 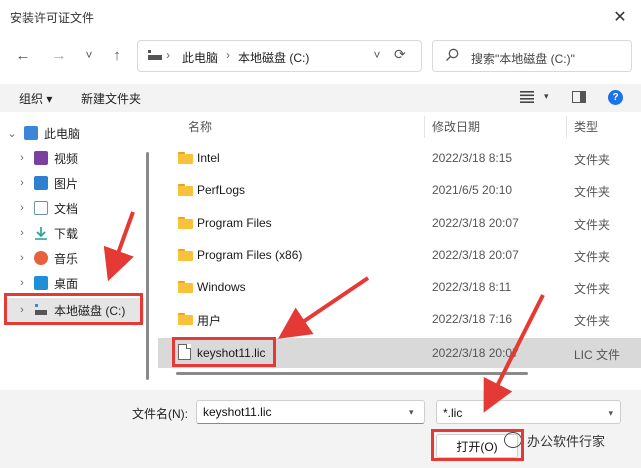 I want to click on column-header-date: 修改日期, so click(x=456, y=126).